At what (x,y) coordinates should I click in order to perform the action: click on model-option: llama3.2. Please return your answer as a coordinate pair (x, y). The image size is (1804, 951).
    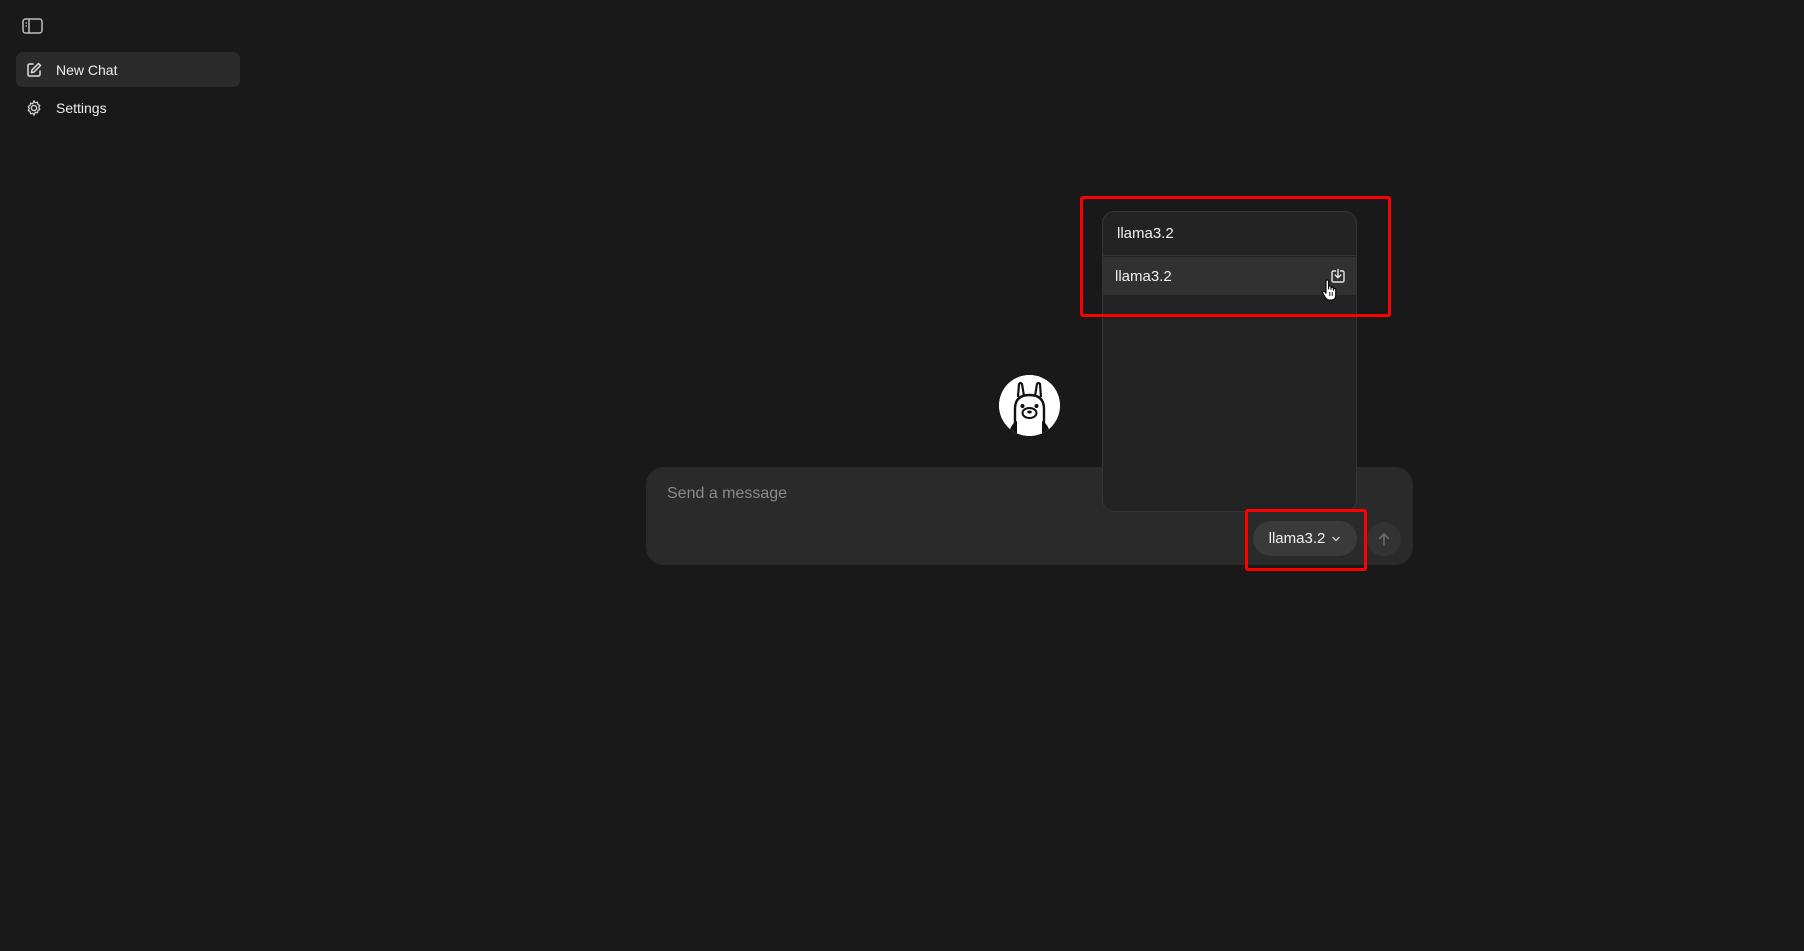
    Looking at the image, I should click on (1229, 276).